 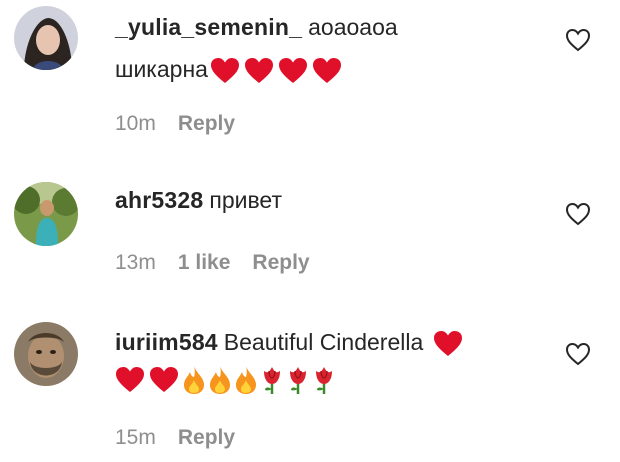 I want to click on user-avatar-outdoor, so click(x=46, y=214).